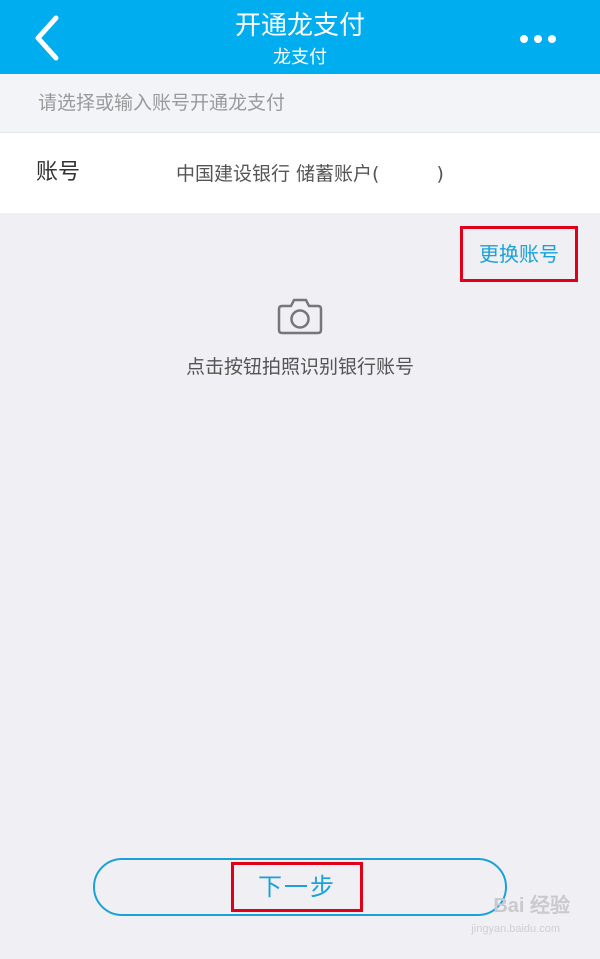  Describe the element at coordinates (299, 26) in the screenshot. I see `page-title: 开通龙支付` at that location.